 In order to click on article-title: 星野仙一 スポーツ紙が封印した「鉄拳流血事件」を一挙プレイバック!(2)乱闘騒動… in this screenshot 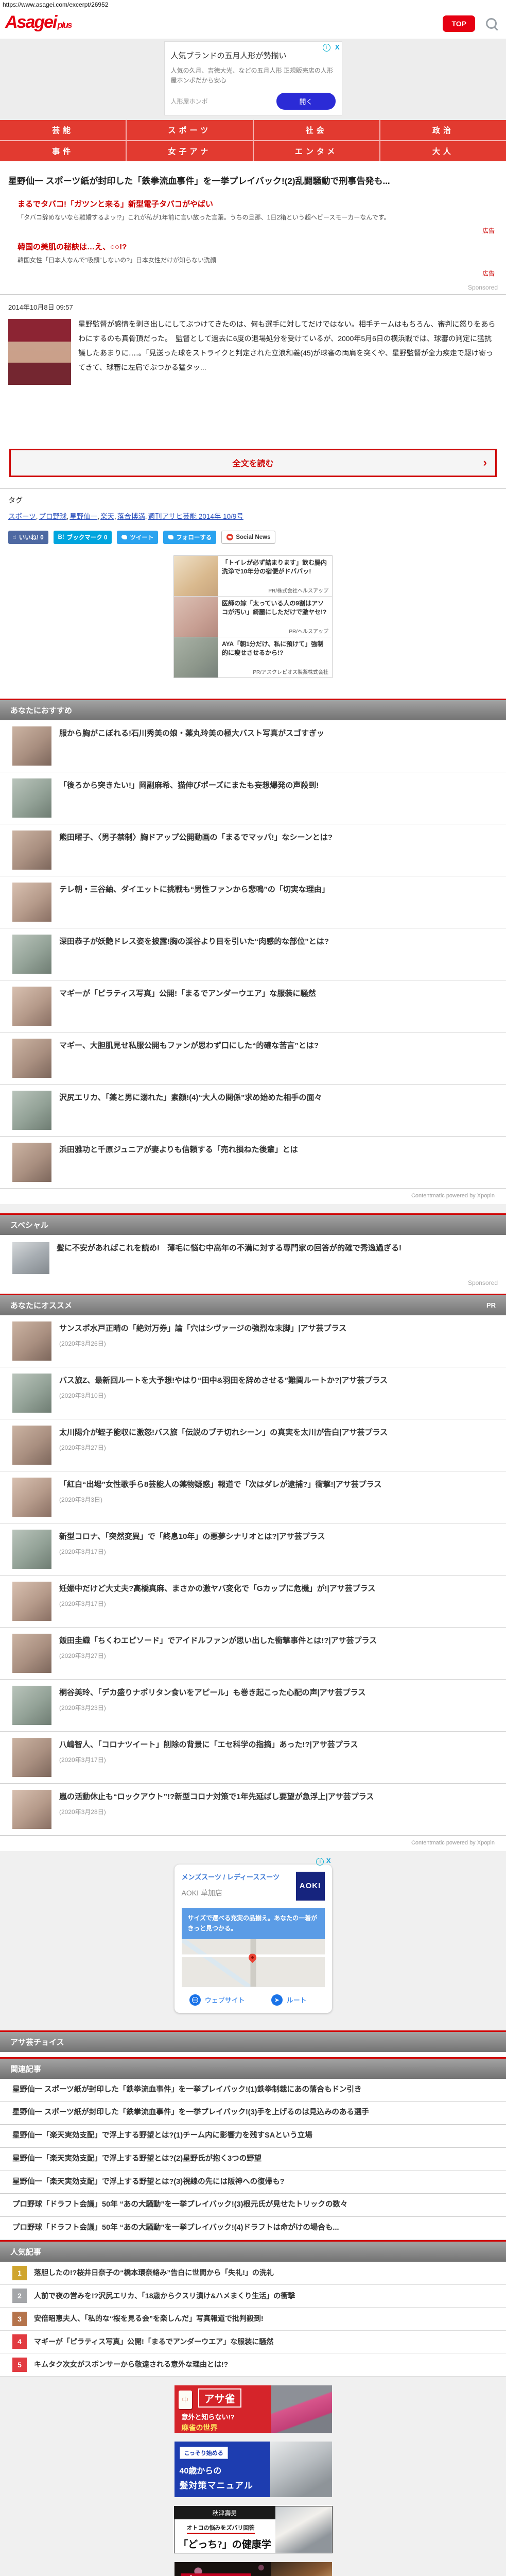, I will do `click(199, 181)`.